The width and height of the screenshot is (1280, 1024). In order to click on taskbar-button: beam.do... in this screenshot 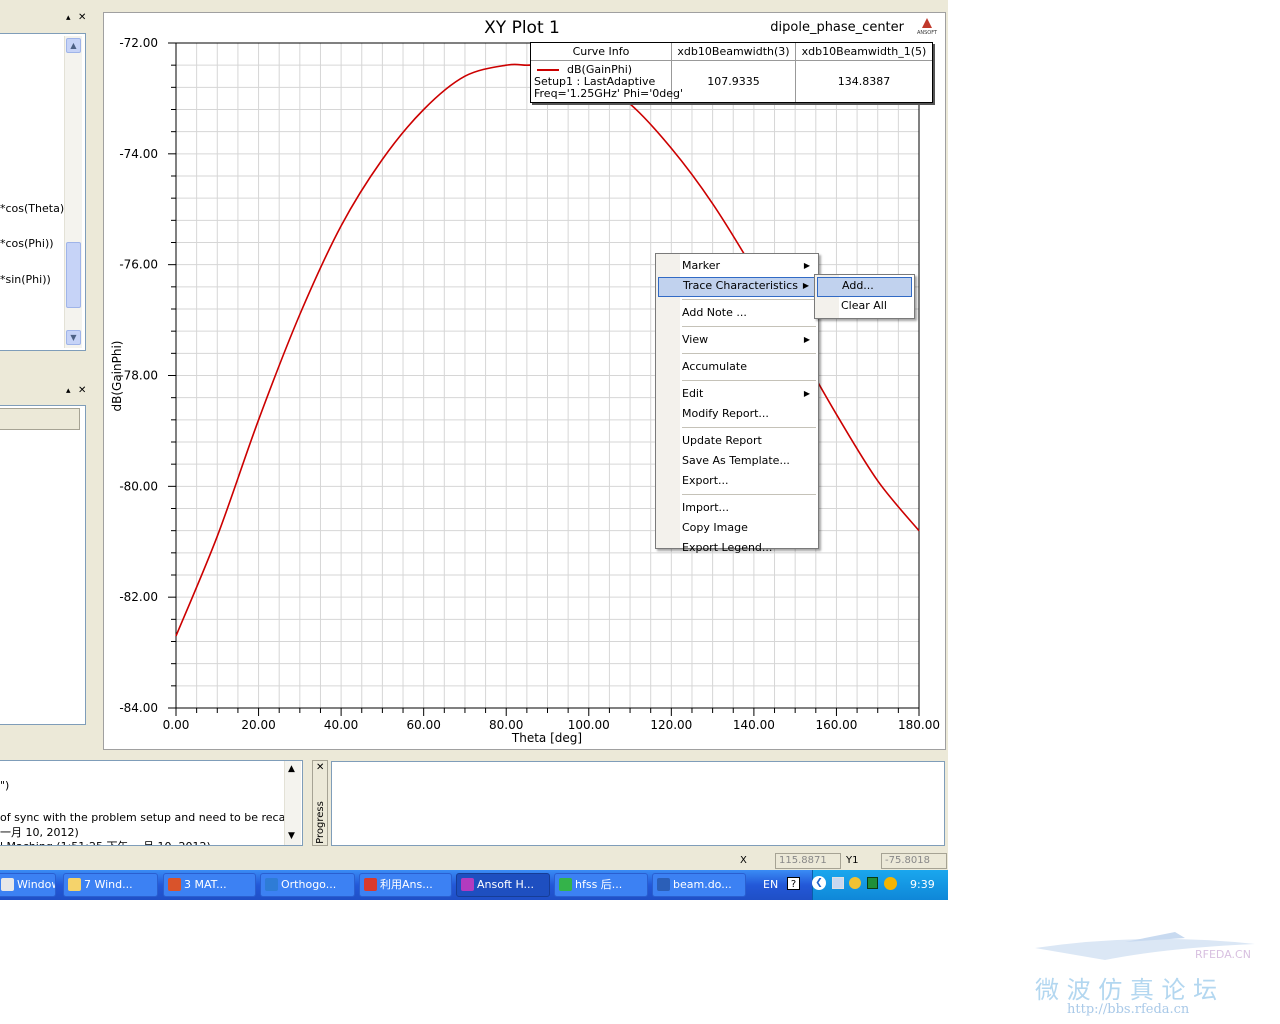, I will do `click(699, 885)`.